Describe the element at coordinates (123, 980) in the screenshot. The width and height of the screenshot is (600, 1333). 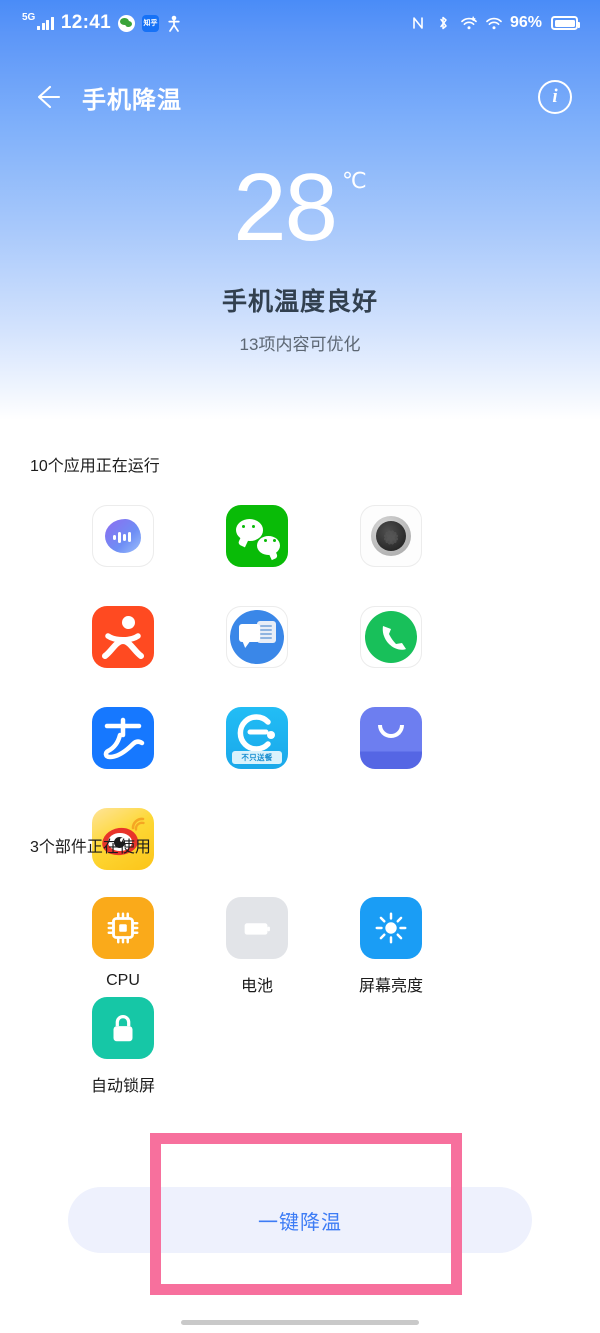
I see `part-label: CPU` at that location.